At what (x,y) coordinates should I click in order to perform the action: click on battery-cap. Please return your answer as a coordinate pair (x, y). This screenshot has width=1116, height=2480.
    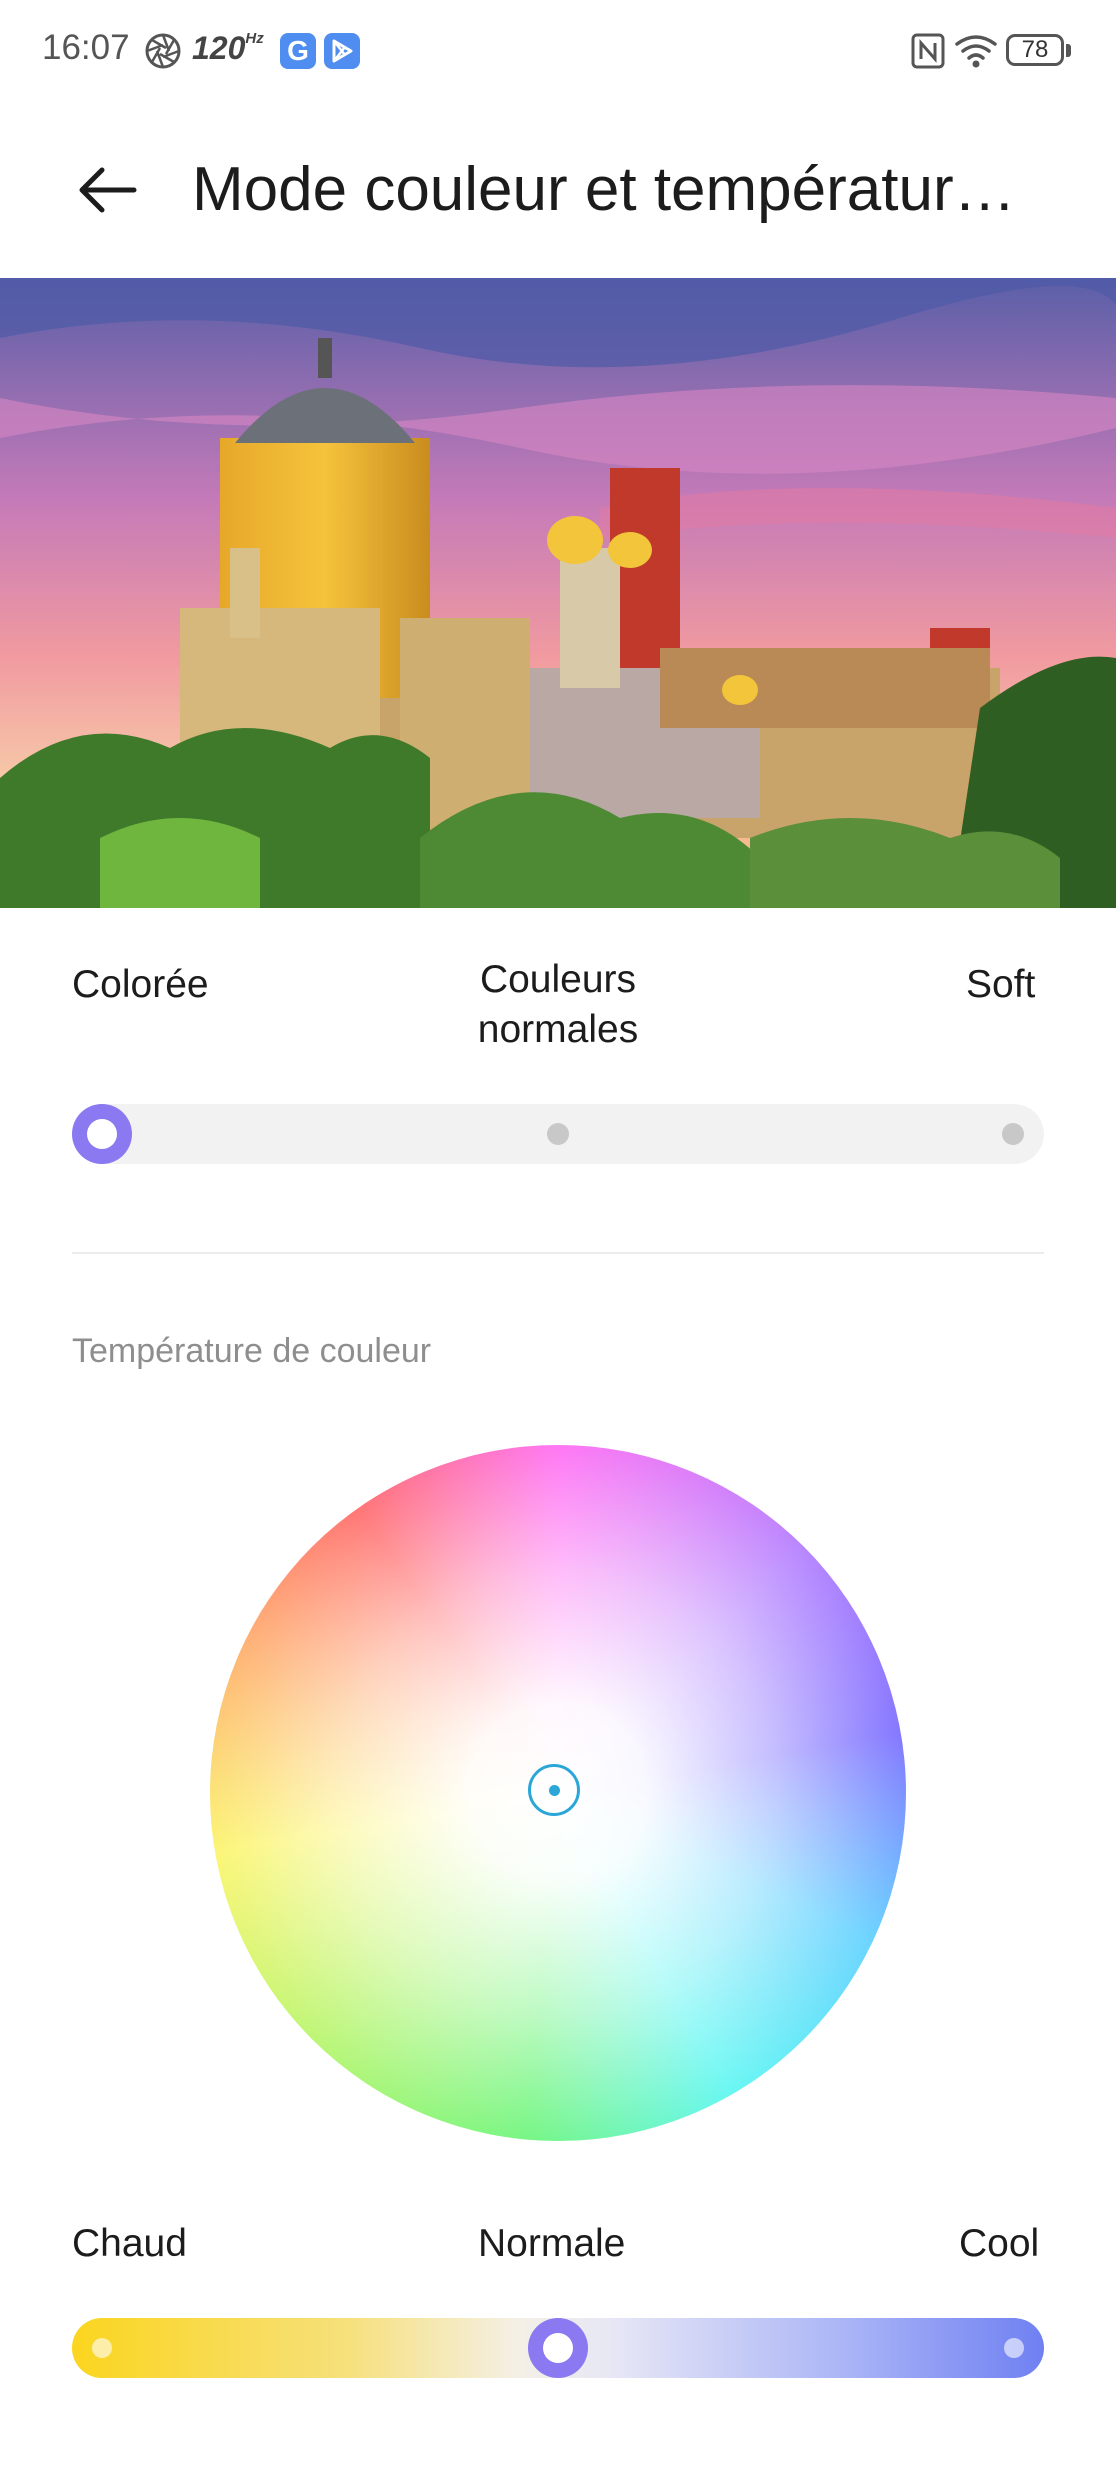
    Looking at the image, I should click on (1068, 50).